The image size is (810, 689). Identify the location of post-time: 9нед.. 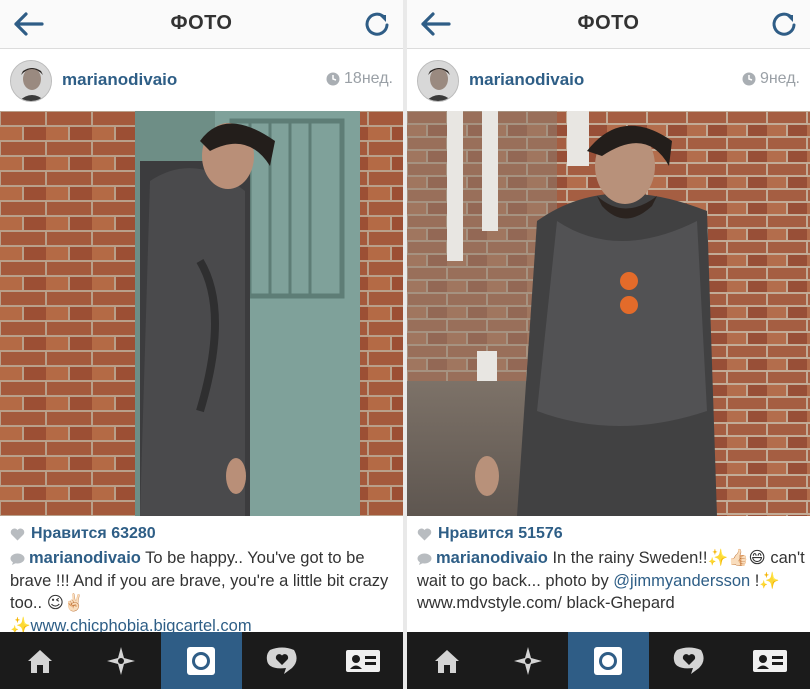
(771, 79).